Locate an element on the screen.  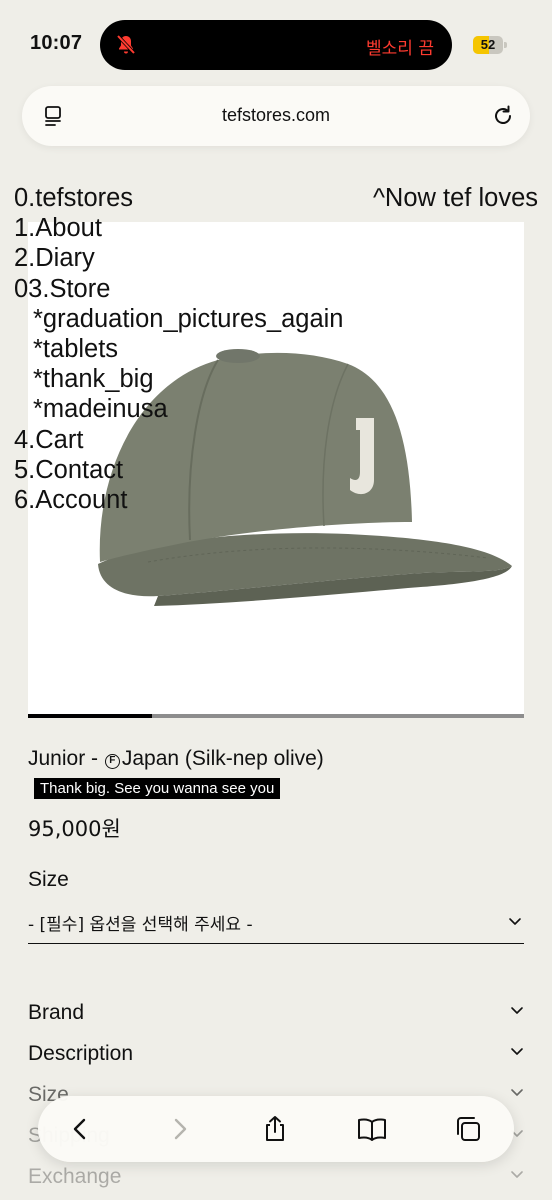
nav-item: 5.Contact is located at coordinates (178, 470).